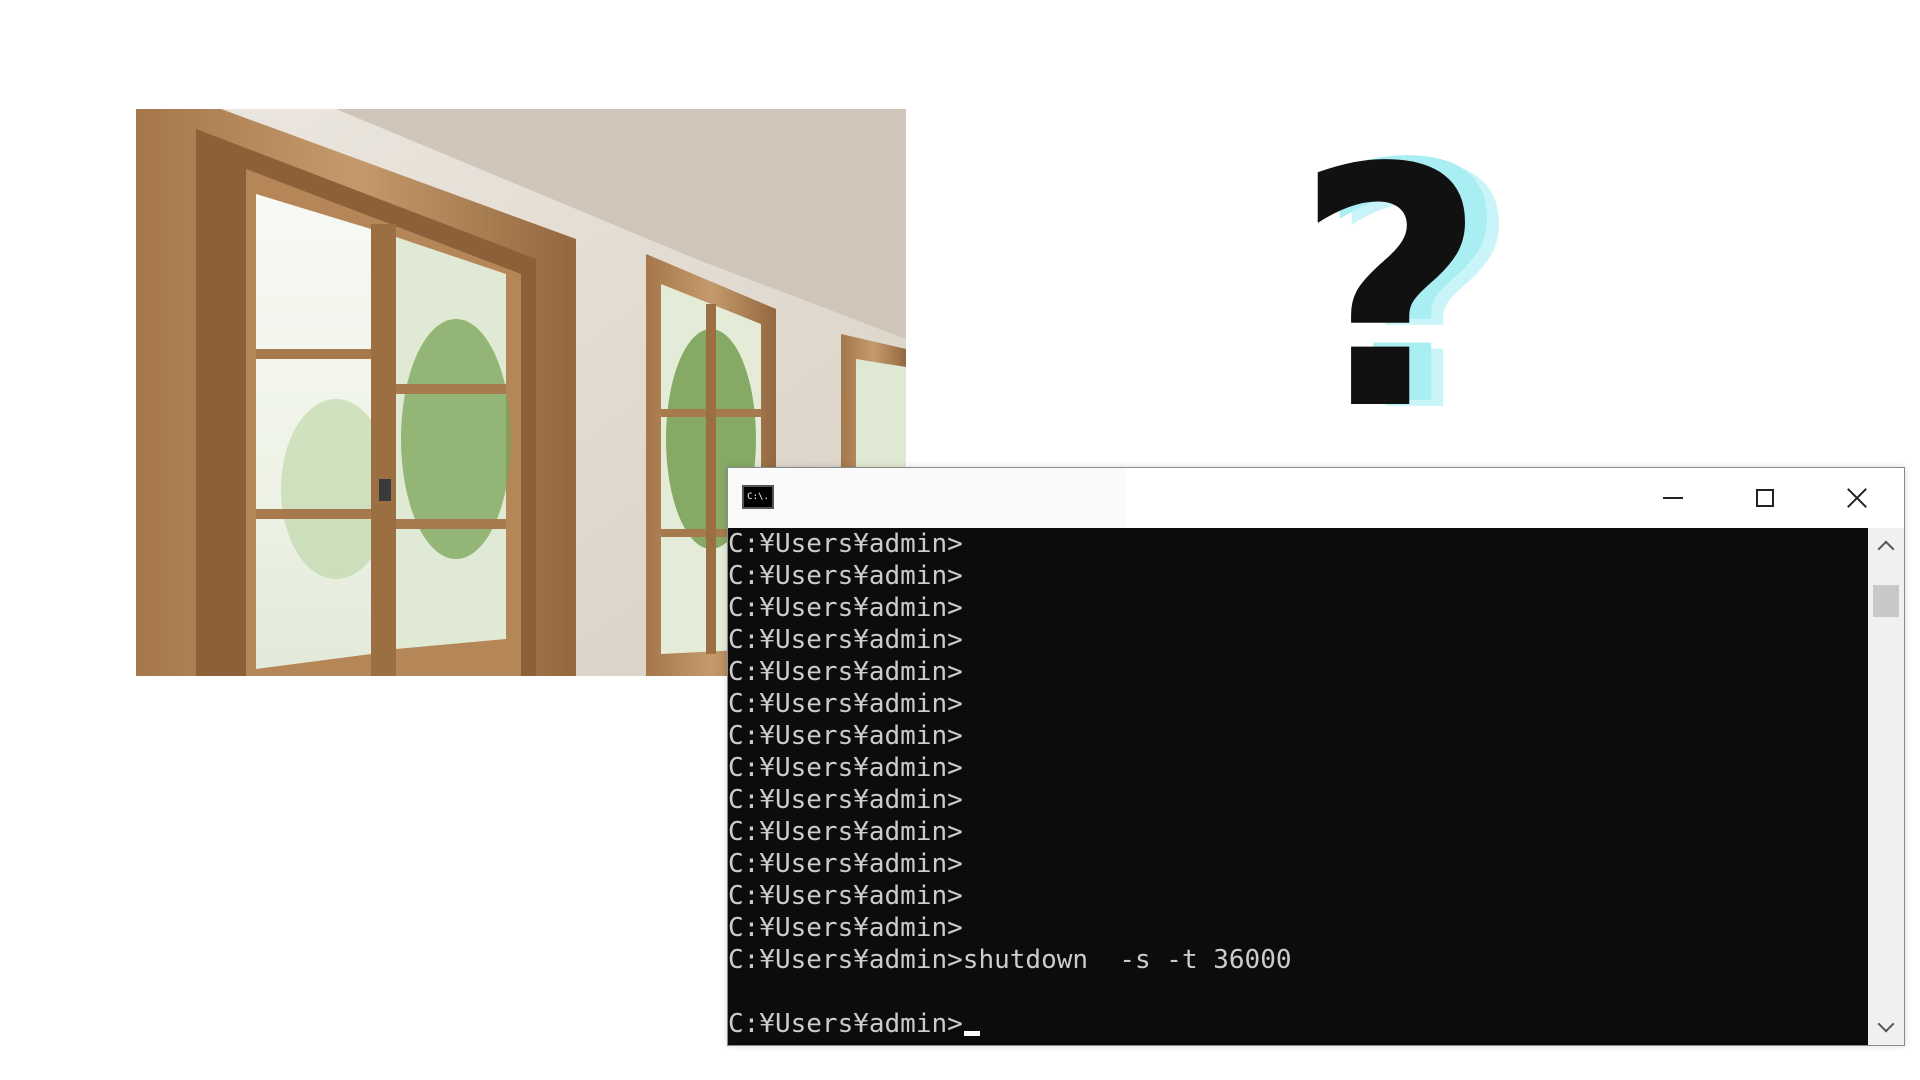 The width and height of the screenshot is (1920, 1080). Describe the element at coordinates (1886, 549) in the screenshot. I see `chevron-up-icon` at that location.